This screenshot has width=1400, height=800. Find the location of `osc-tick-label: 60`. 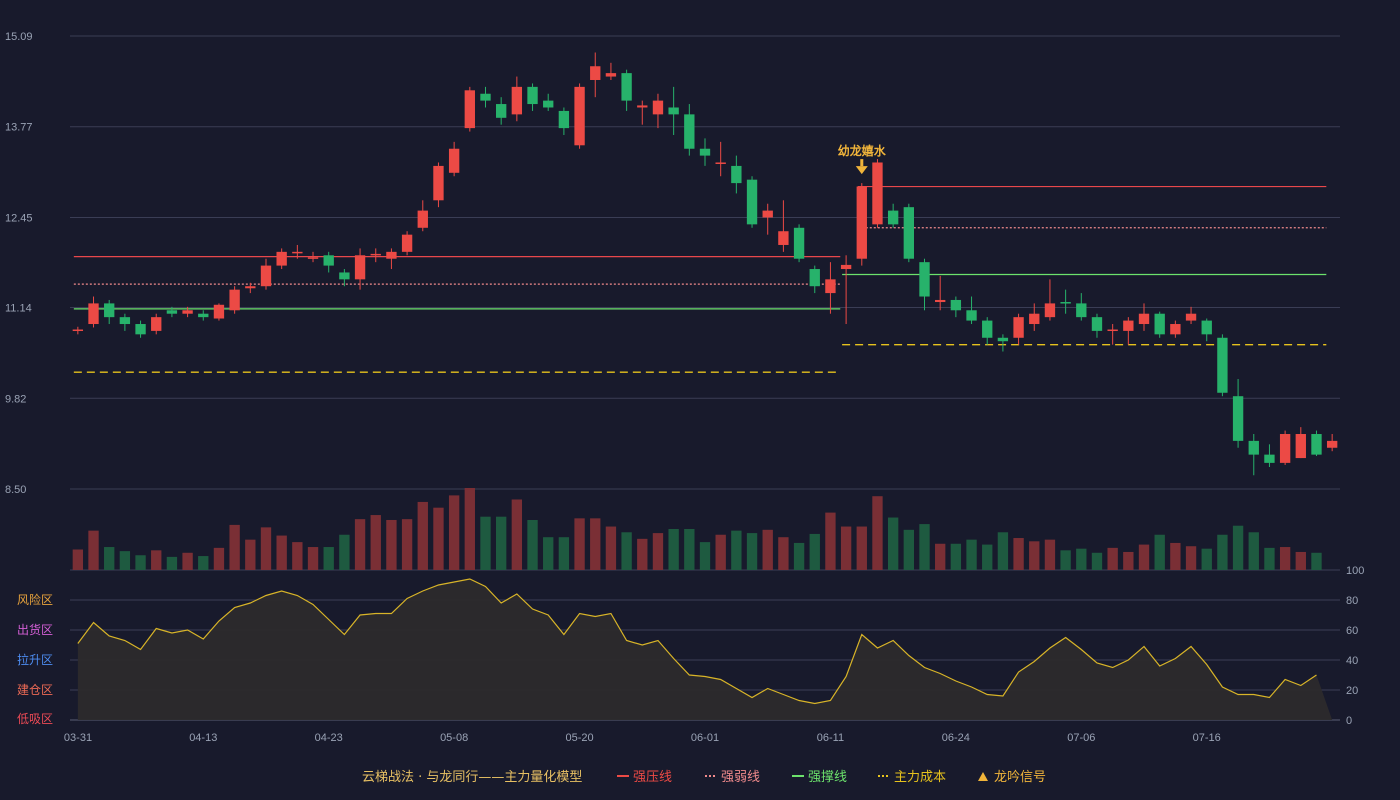

osc-tick-label: 60 is located at coordinates (1352, 631).